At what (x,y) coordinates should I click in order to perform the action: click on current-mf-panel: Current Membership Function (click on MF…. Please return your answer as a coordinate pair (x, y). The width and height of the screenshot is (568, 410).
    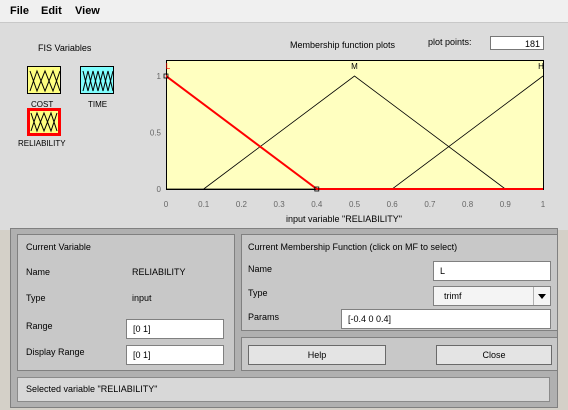
    Looking at the image, I should click on (399, 282).